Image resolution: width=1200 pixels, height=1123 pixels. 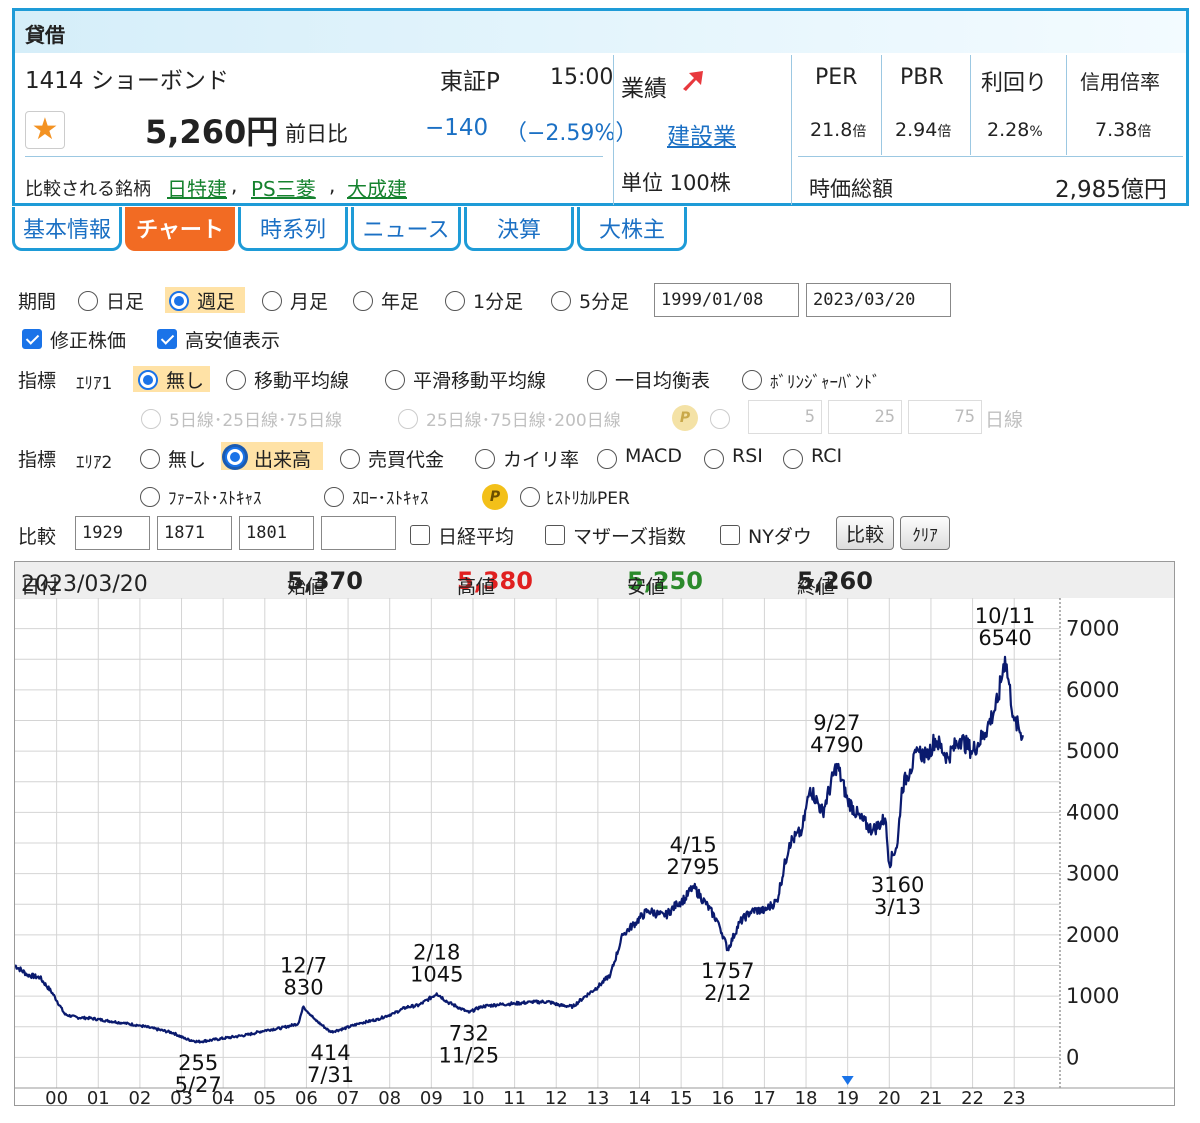 What do you see at coordinates (561, 301) in the screenshot?
I see `period-radio-5min` at bounding box center [561, 301].